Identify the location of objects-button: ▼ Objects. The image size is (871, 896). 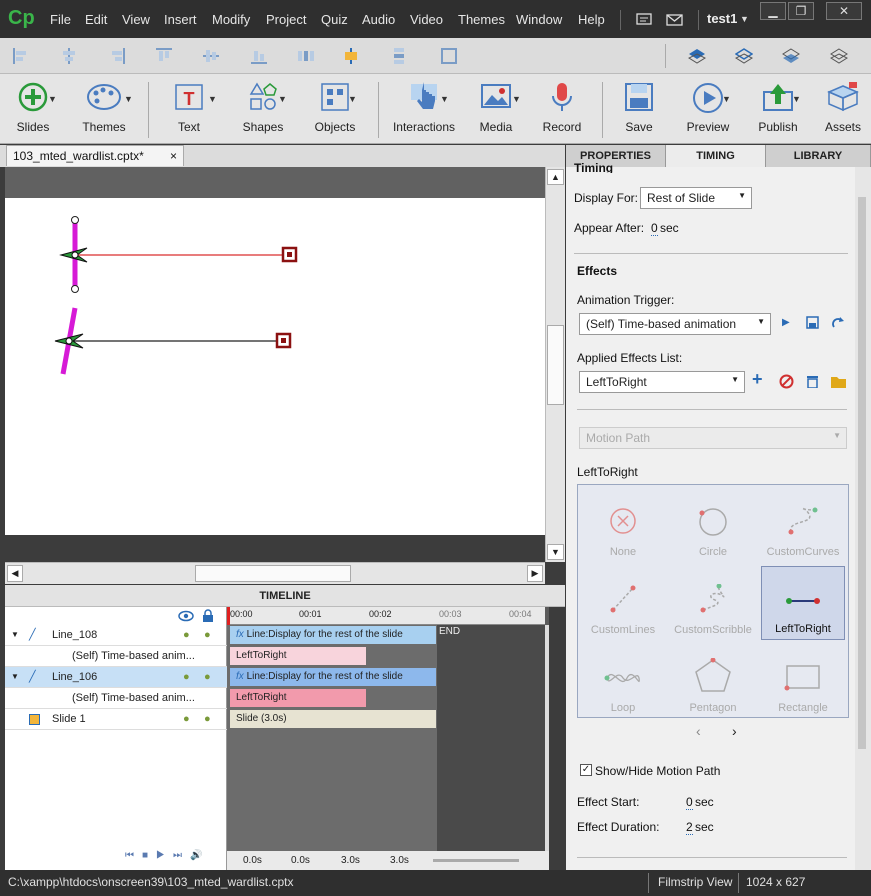
(335, 109).